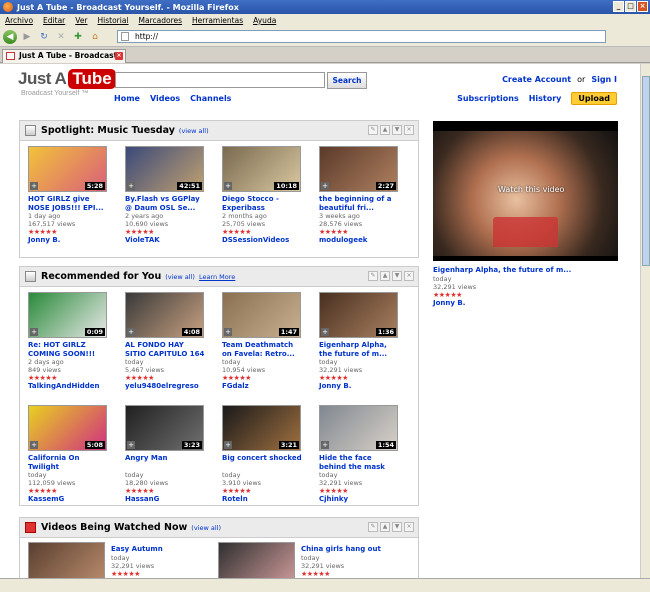  What do you see at coordinates (10, 36) in the screenshot?
I see `back-button: ◀` at bounding box center [10, 36].